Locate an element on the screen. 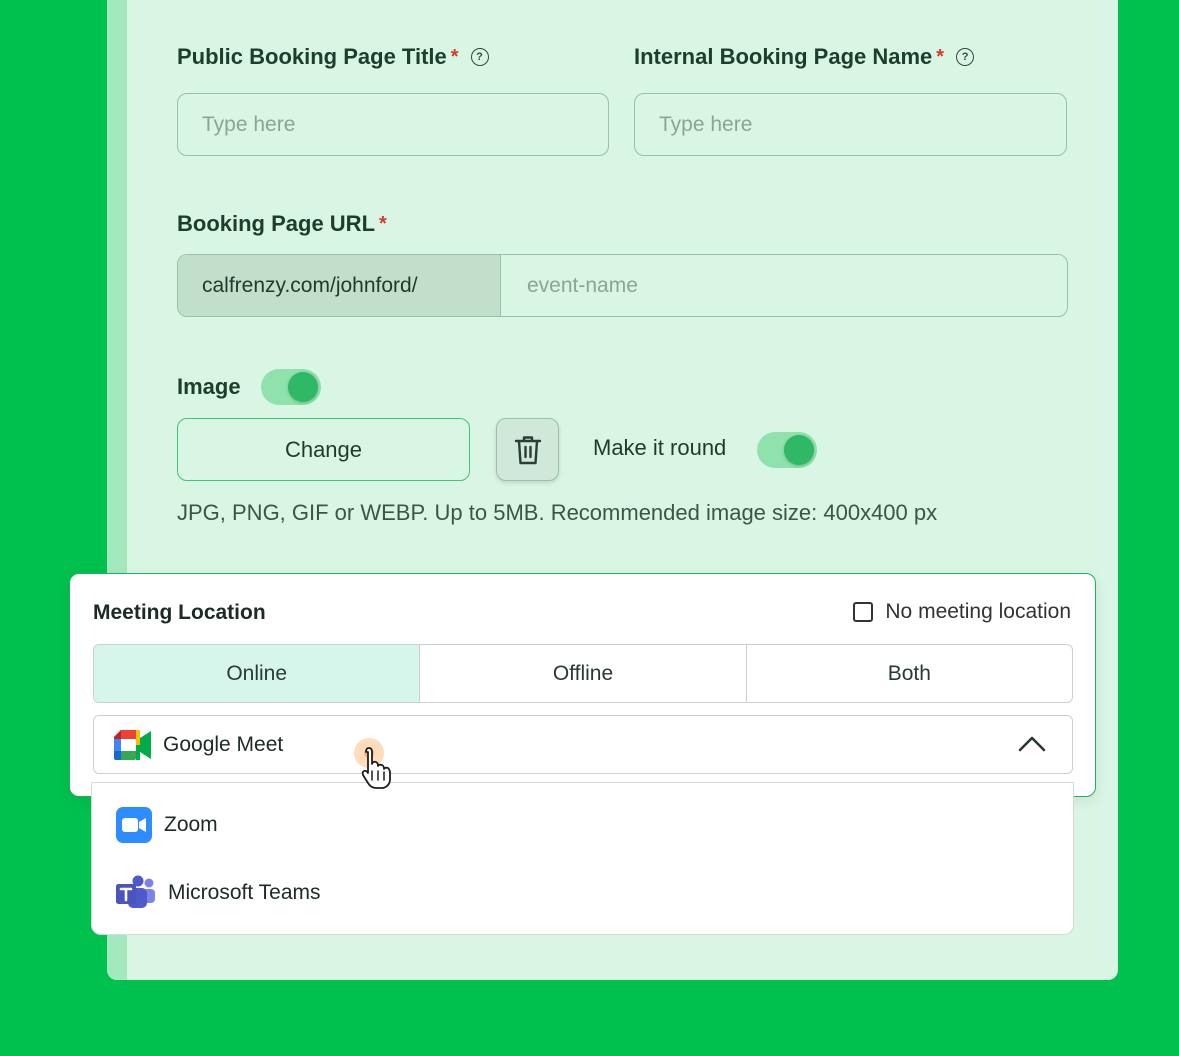 The image size is (1179, 1056). platform-select: Google Meet is located at coordinates (583, 744).